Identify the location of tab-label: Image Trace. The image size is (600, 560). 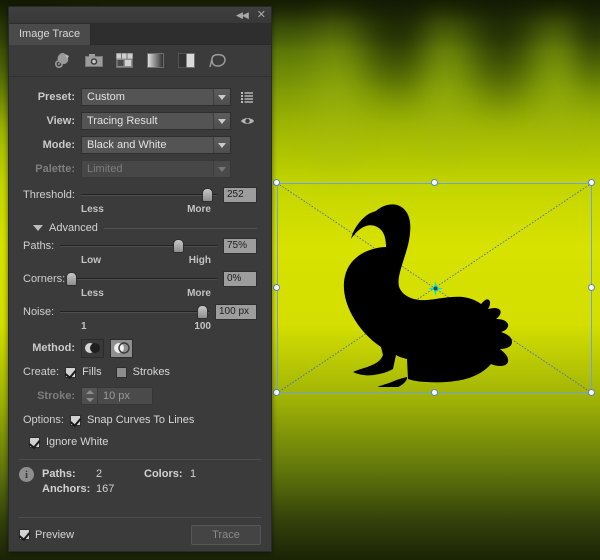
(50, 34).